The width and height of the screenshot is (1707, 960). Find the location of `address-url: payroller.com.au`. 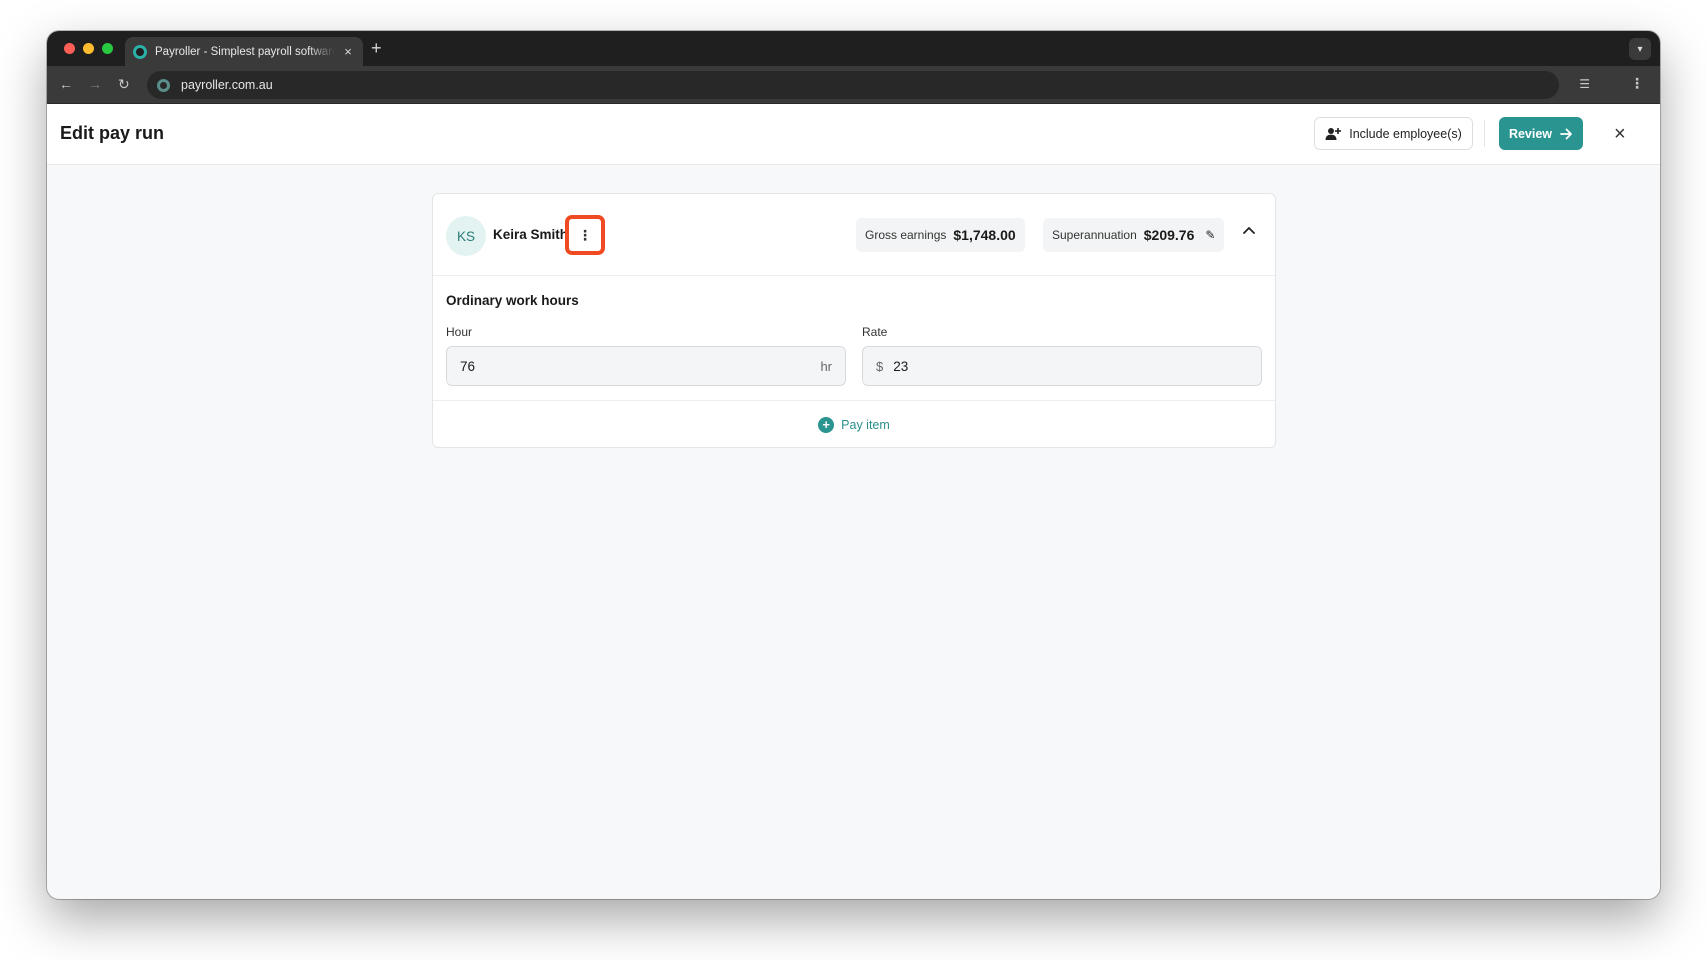

address-url: payroller.com.au is located at coordinates (227, 85).